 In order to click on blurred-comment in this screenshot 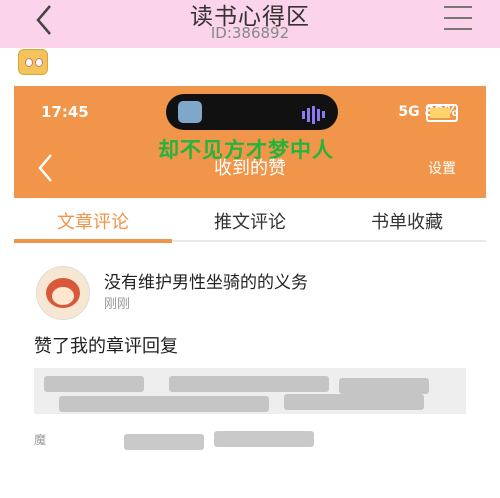, I will do `click(250, 391)`.